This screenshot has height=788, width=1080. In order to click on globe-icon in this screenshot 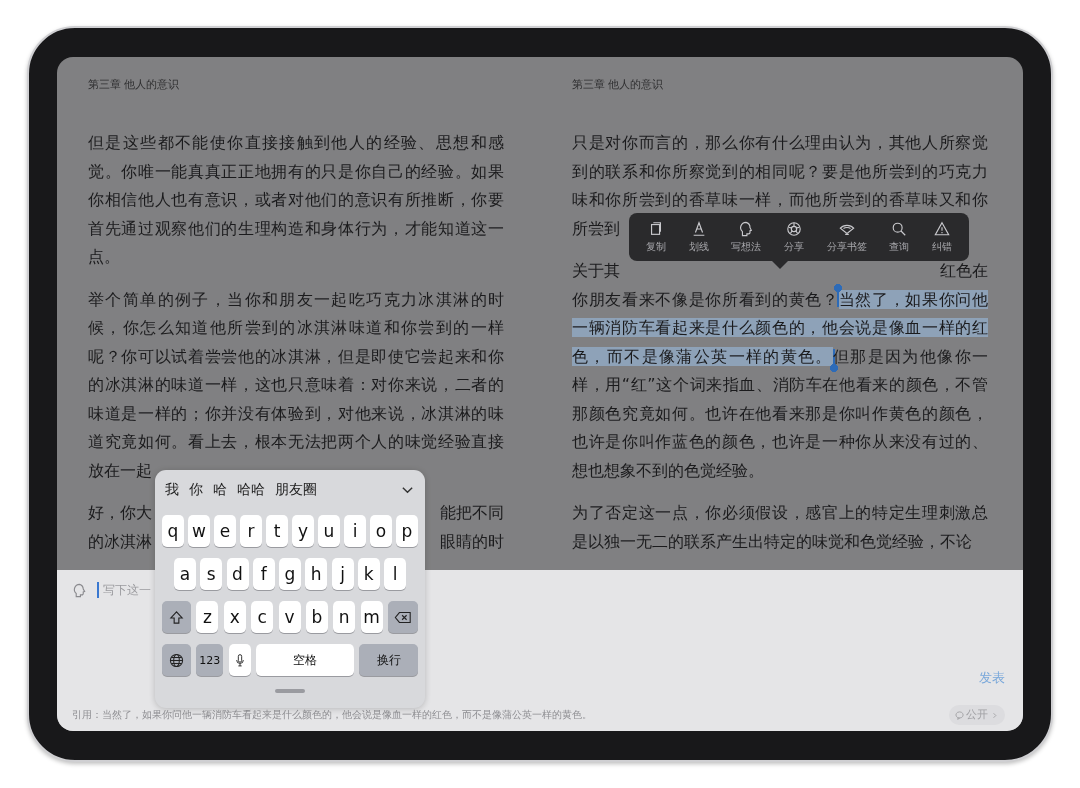, I will do `click(176, 660)`.